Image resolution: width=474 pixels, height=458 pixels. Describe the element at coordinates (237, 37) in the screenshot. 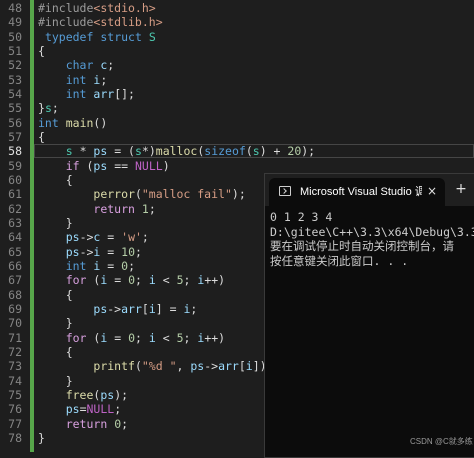

I see `code-line: 50 typedef struct S` at that location.